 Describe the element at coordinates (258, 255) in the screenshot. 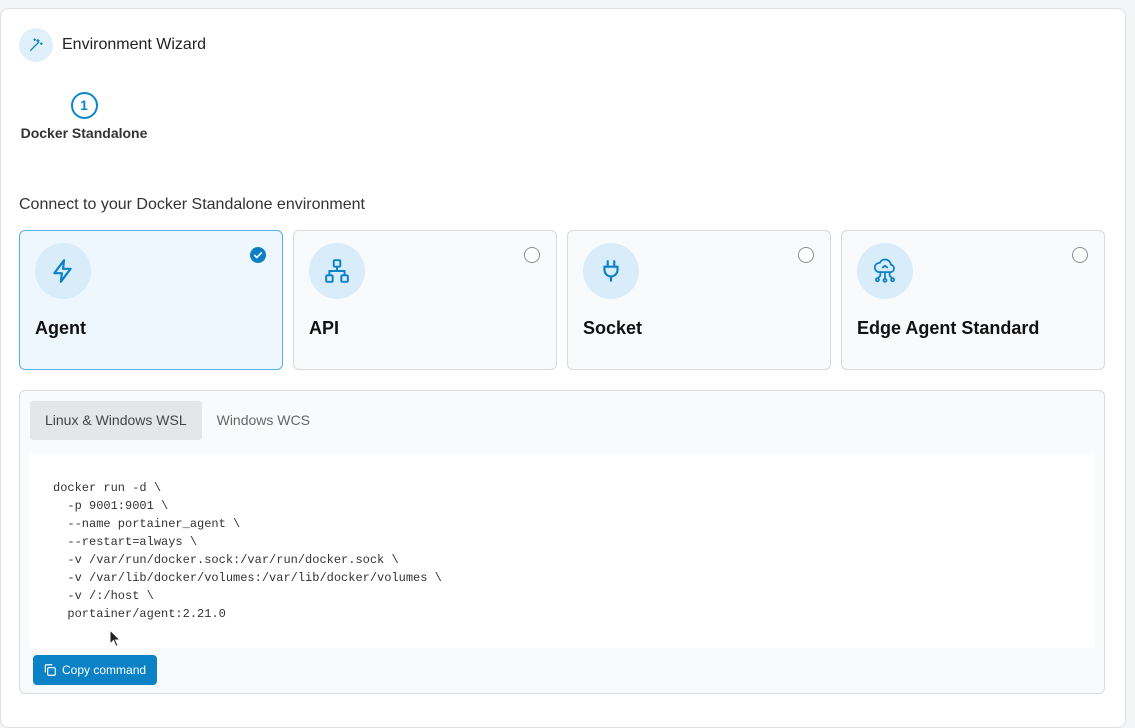

I see `radio-checked` at that location.